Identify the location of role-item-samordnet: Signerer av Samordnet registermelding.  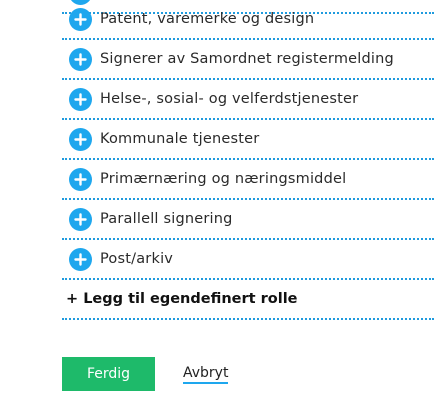
(248, 60).